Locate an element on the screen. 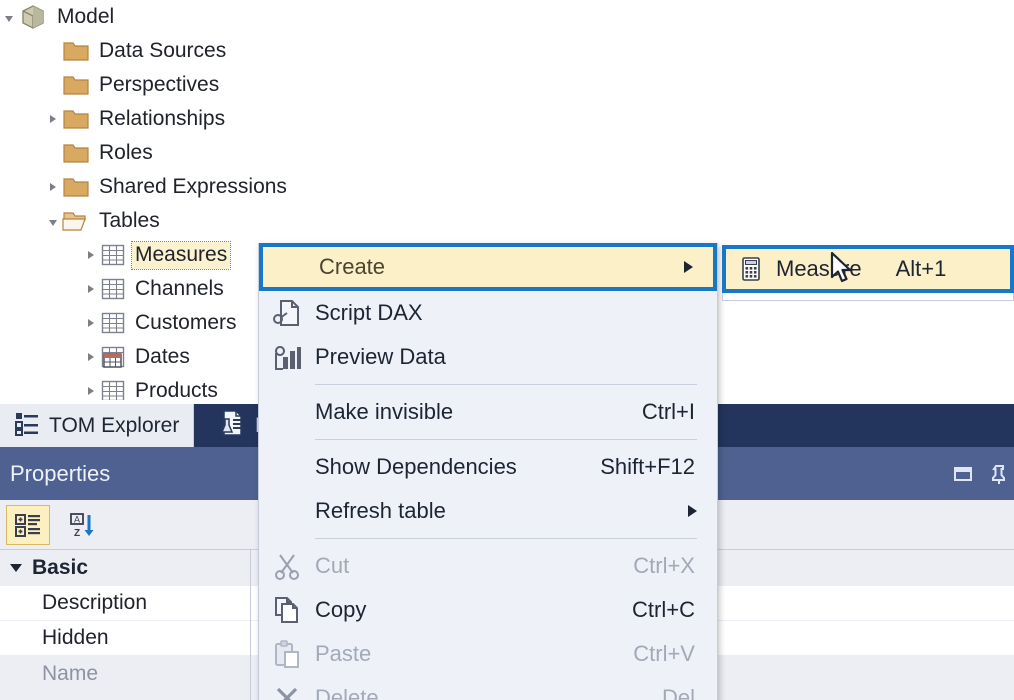 This screenshot has height=700, width=1014. tree-node-label: Perspectives is located at coordinates (159, 84).